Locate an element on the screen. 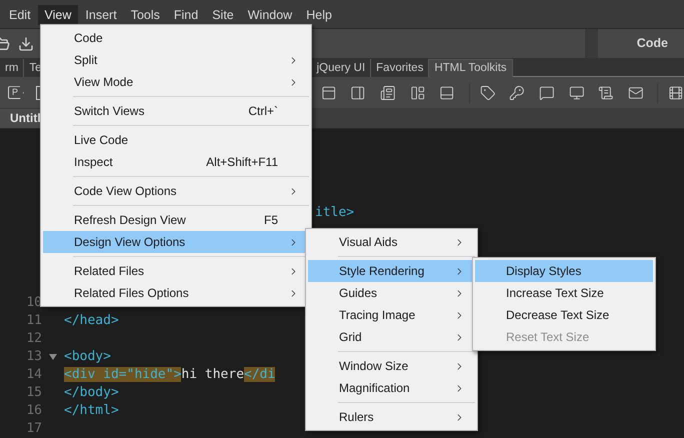 The width and height of the screenshot is (684, 438). line-number: 13 is located at coordinates (33, 357).